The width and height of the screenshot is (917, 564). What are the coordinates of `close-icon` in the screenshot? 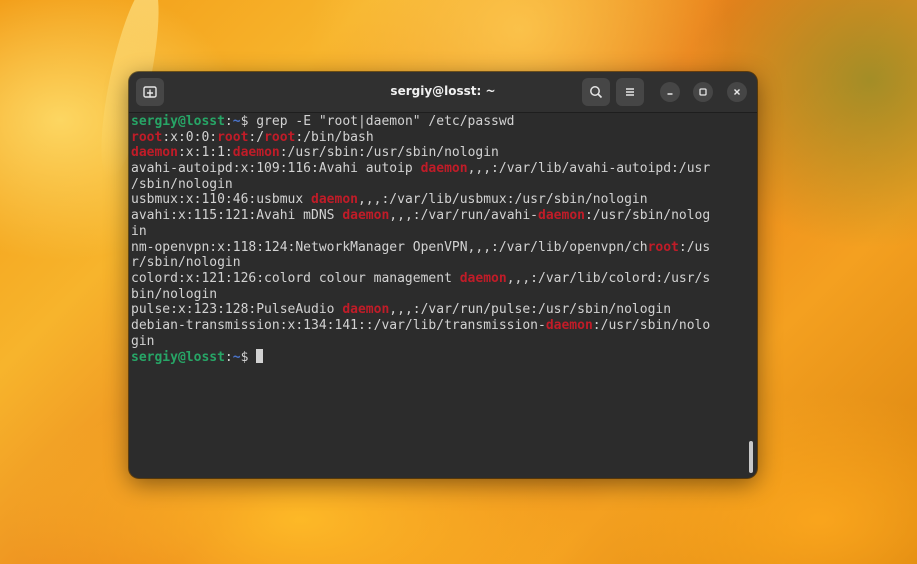 It's located at (737, 92).